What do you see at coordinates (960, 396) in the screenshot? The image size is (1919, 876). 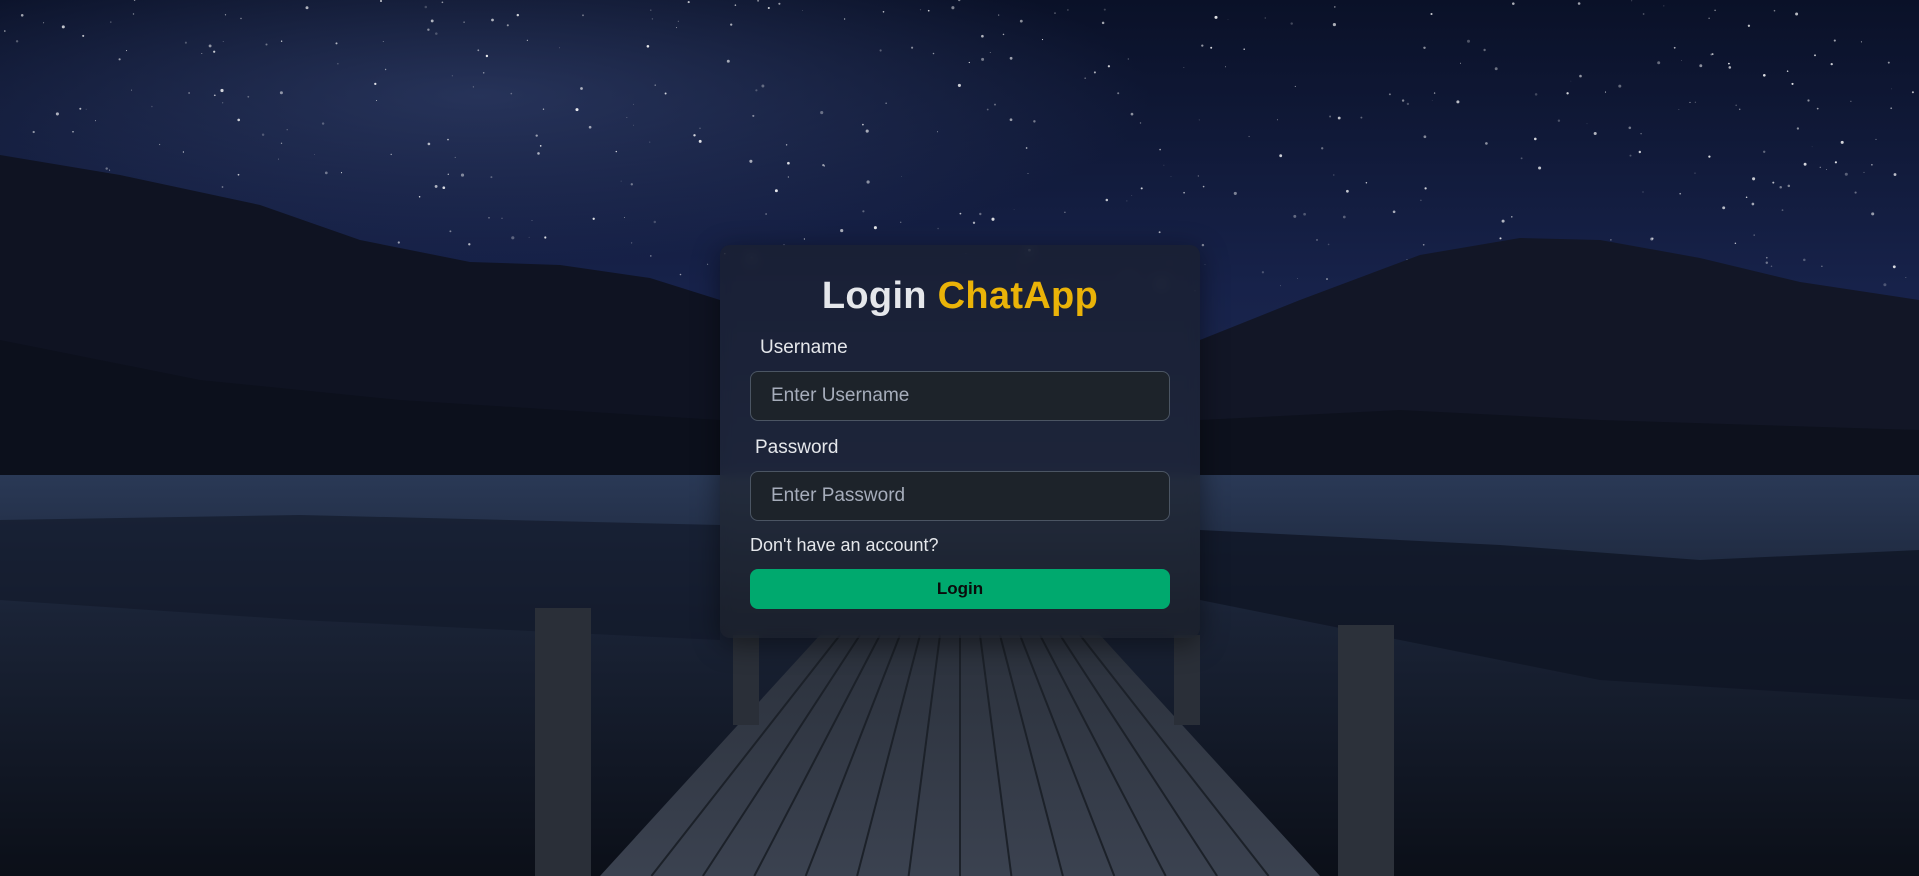 I see `username-input` at bounding box center [960, 396].